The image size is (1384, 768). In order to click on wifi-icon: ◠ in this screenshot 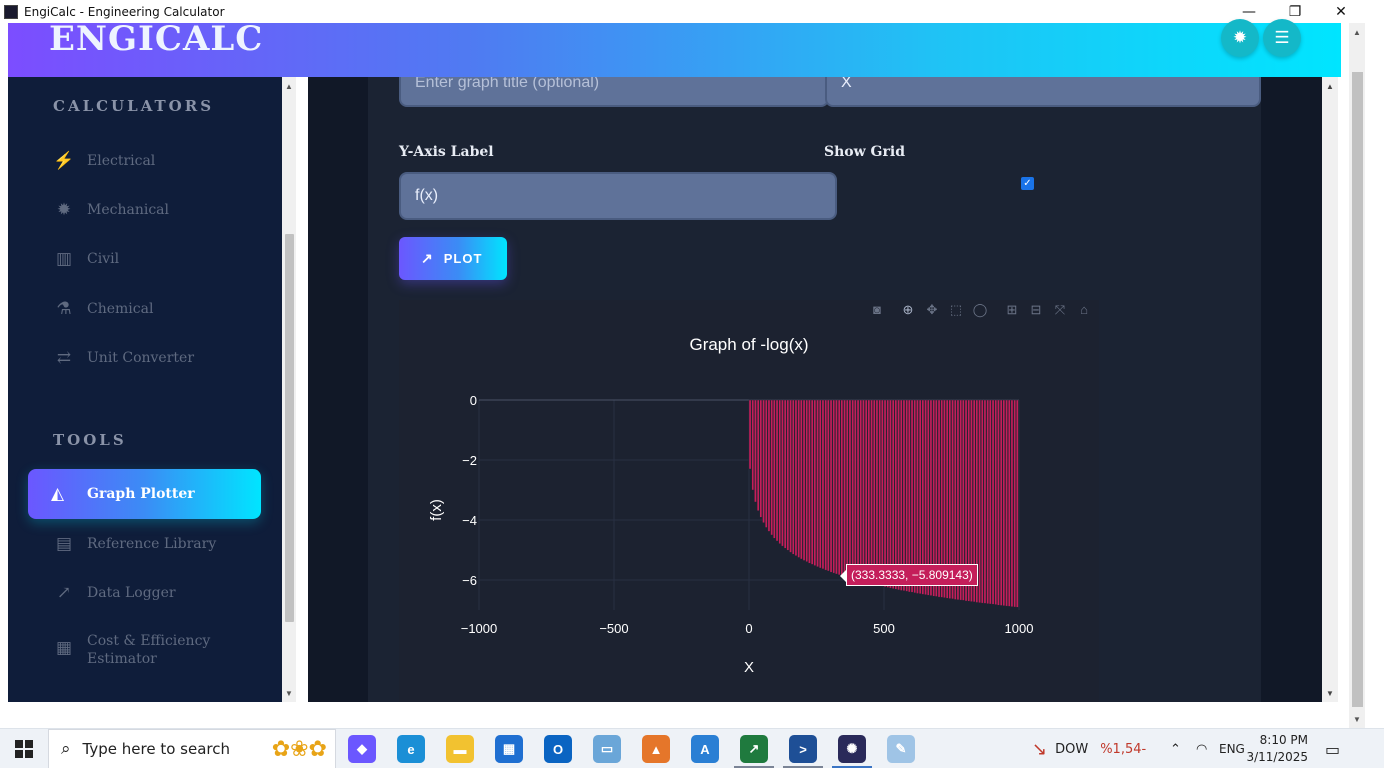, I will do `click(1201, 748)`.